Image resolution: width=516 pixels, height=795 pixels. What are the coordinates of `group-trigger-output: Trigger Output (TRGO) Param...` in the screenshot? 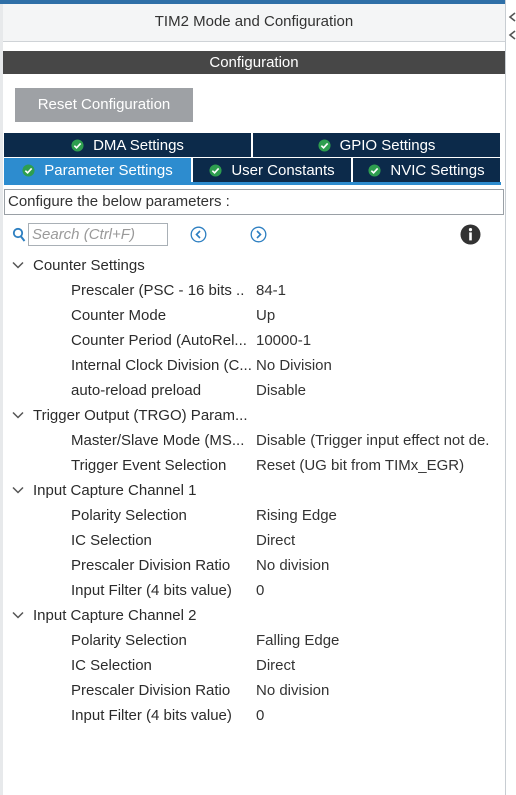 It's located at (252, 415).